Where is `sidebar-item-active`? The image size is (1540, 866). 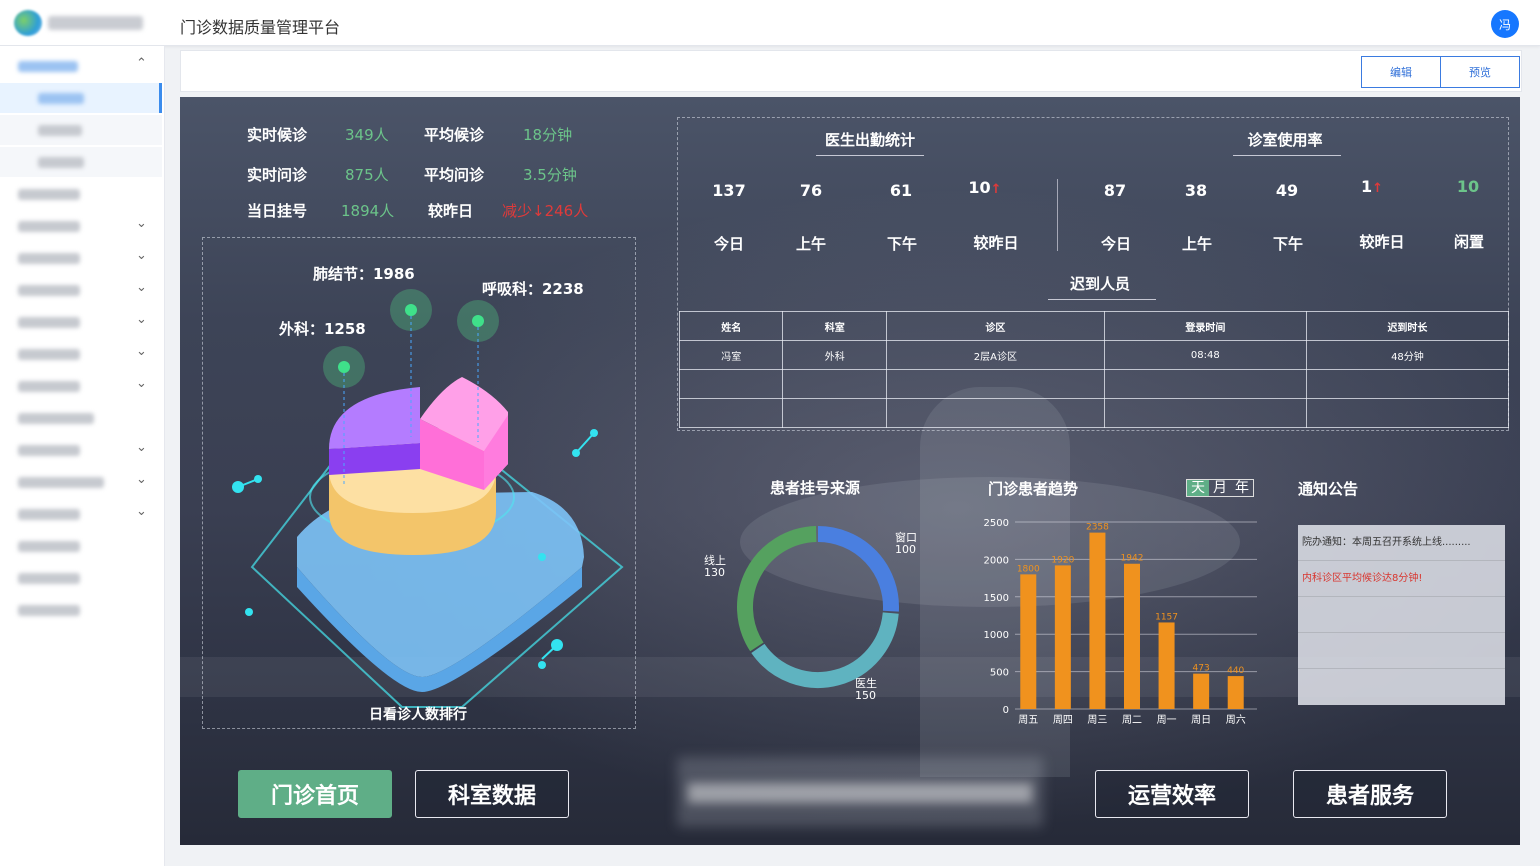
sidebar-item-active is located at coordinates (81, 98).